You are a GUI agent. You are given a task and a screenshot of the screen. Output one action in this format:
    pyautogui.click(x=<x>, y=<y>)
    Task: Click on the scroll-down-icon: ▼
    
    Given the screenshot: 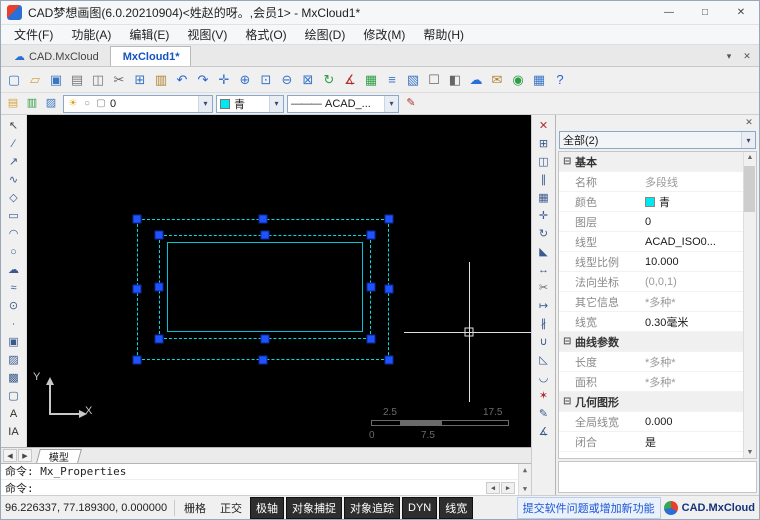 What is the action you would take?
    pyautogui.click(x=750, y=452)
    